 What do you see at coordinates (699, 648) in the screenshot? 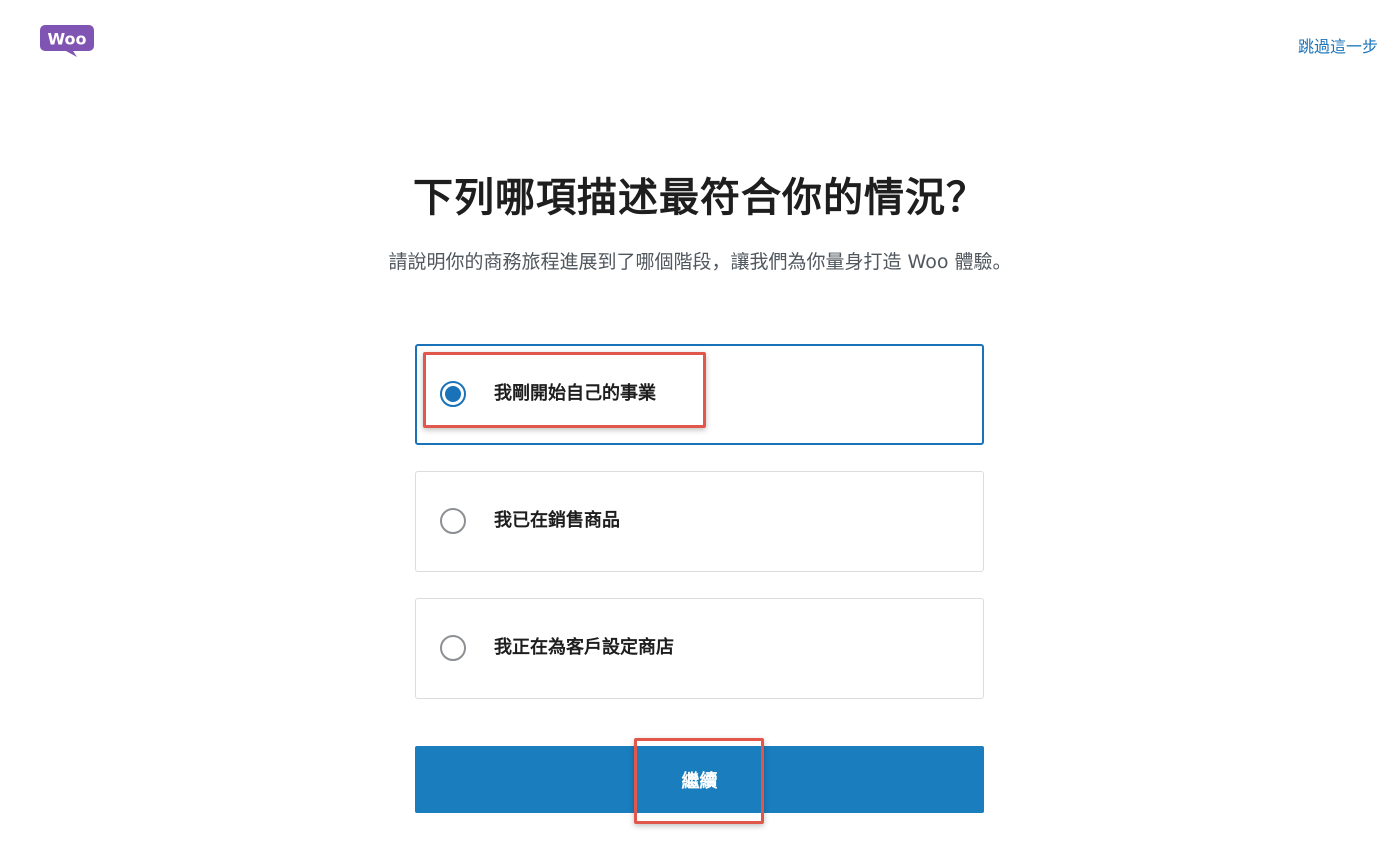
I see `option-setting-up-for-client: 我正在為客戶設定商店` at bounding box center [699, 648].